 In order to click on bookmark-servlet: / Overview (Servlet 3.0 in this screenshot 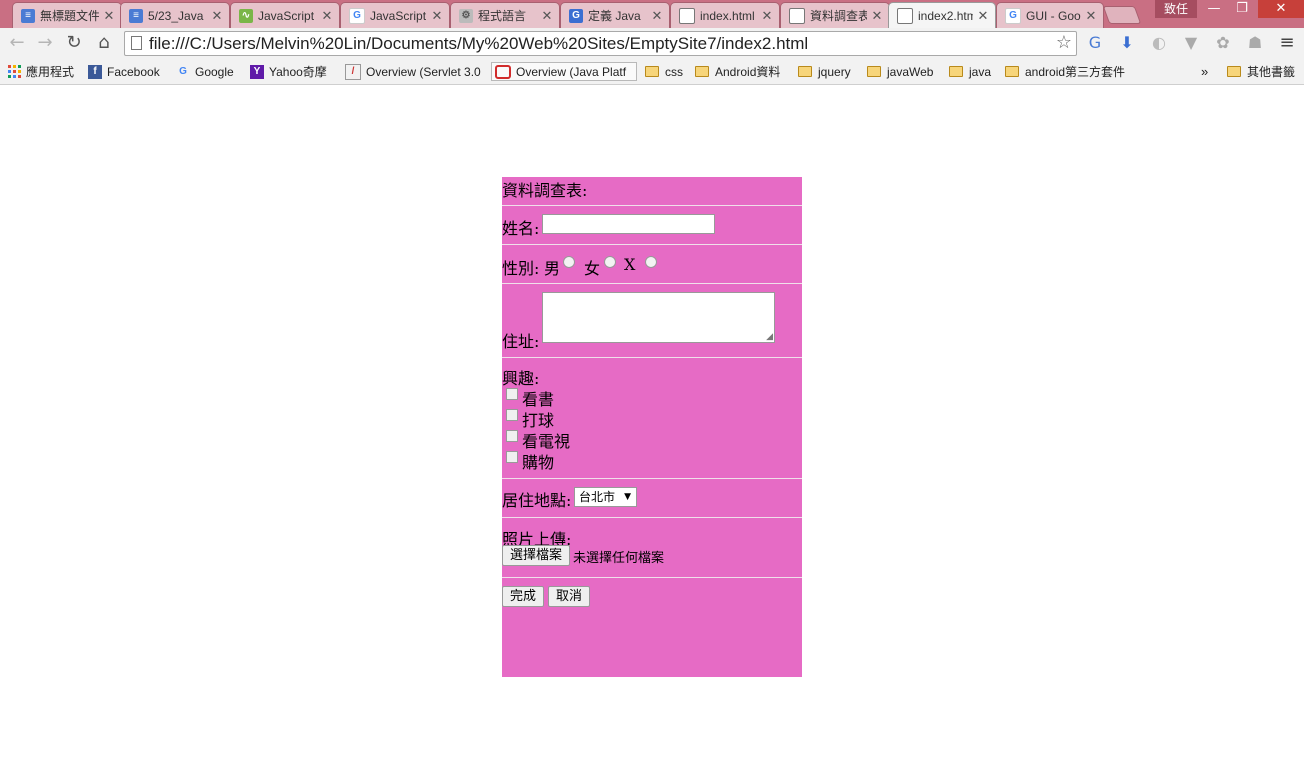, I will do `click(415, 71)`.